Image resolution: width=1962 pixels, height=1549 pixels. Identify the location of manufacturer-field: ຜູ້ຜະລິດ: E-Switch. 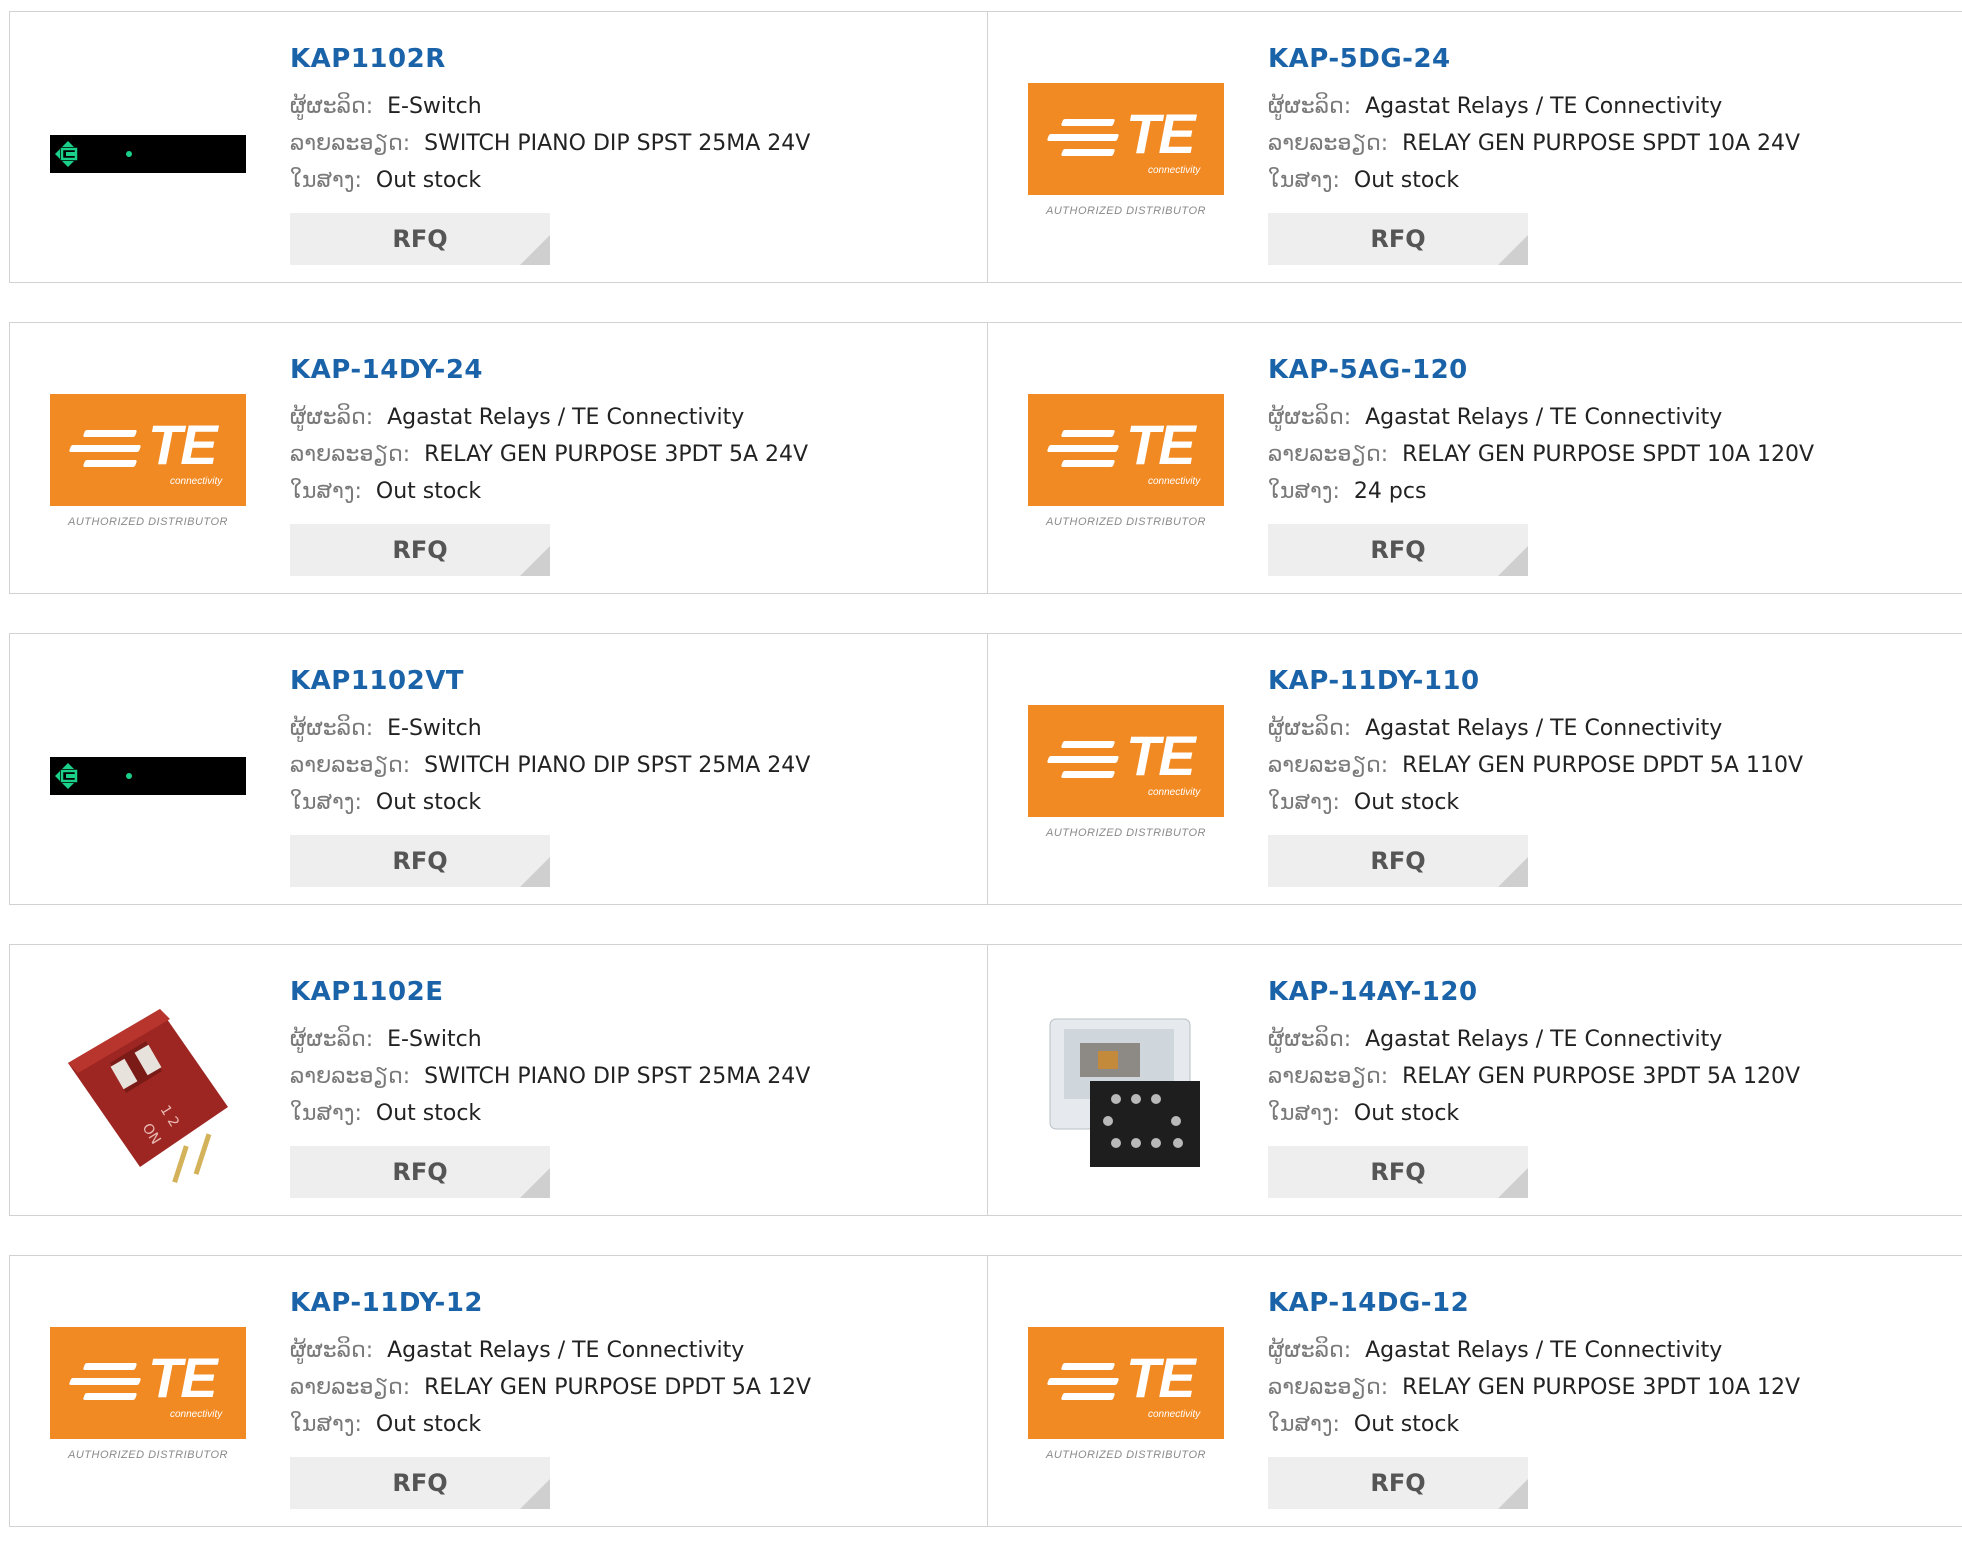
(550, 728).